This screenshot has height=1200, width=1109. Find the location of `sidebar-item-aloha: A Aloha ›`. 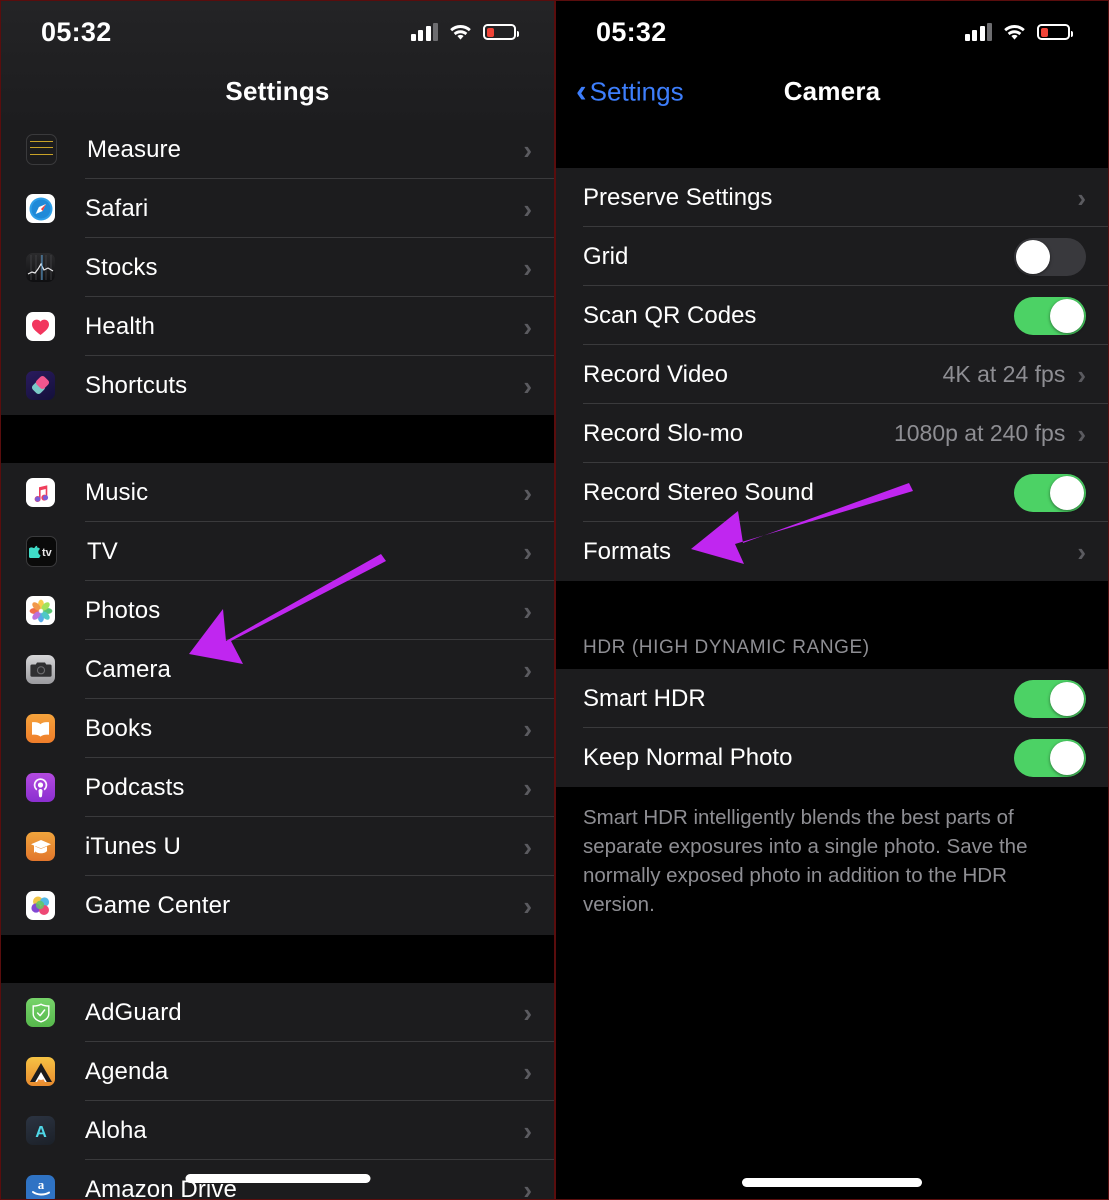

sidebar-item-aloha: A Aloha › is located at coordinates (277, 1130).